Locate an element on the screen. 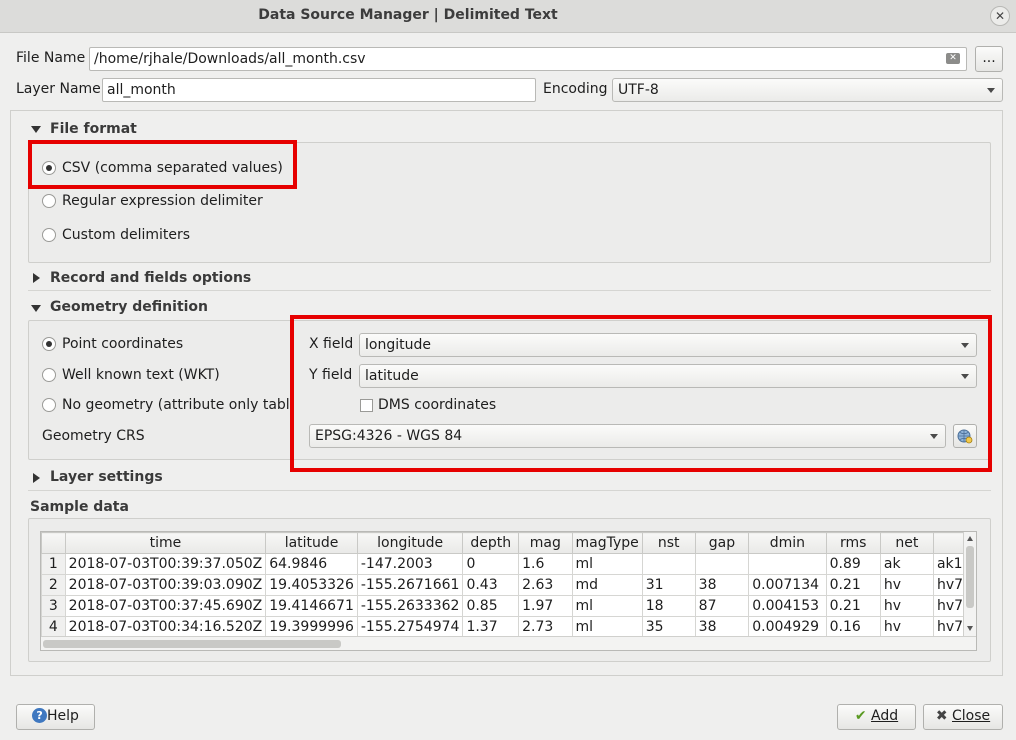  column-header: latitude is located at coordinates (311, 543).